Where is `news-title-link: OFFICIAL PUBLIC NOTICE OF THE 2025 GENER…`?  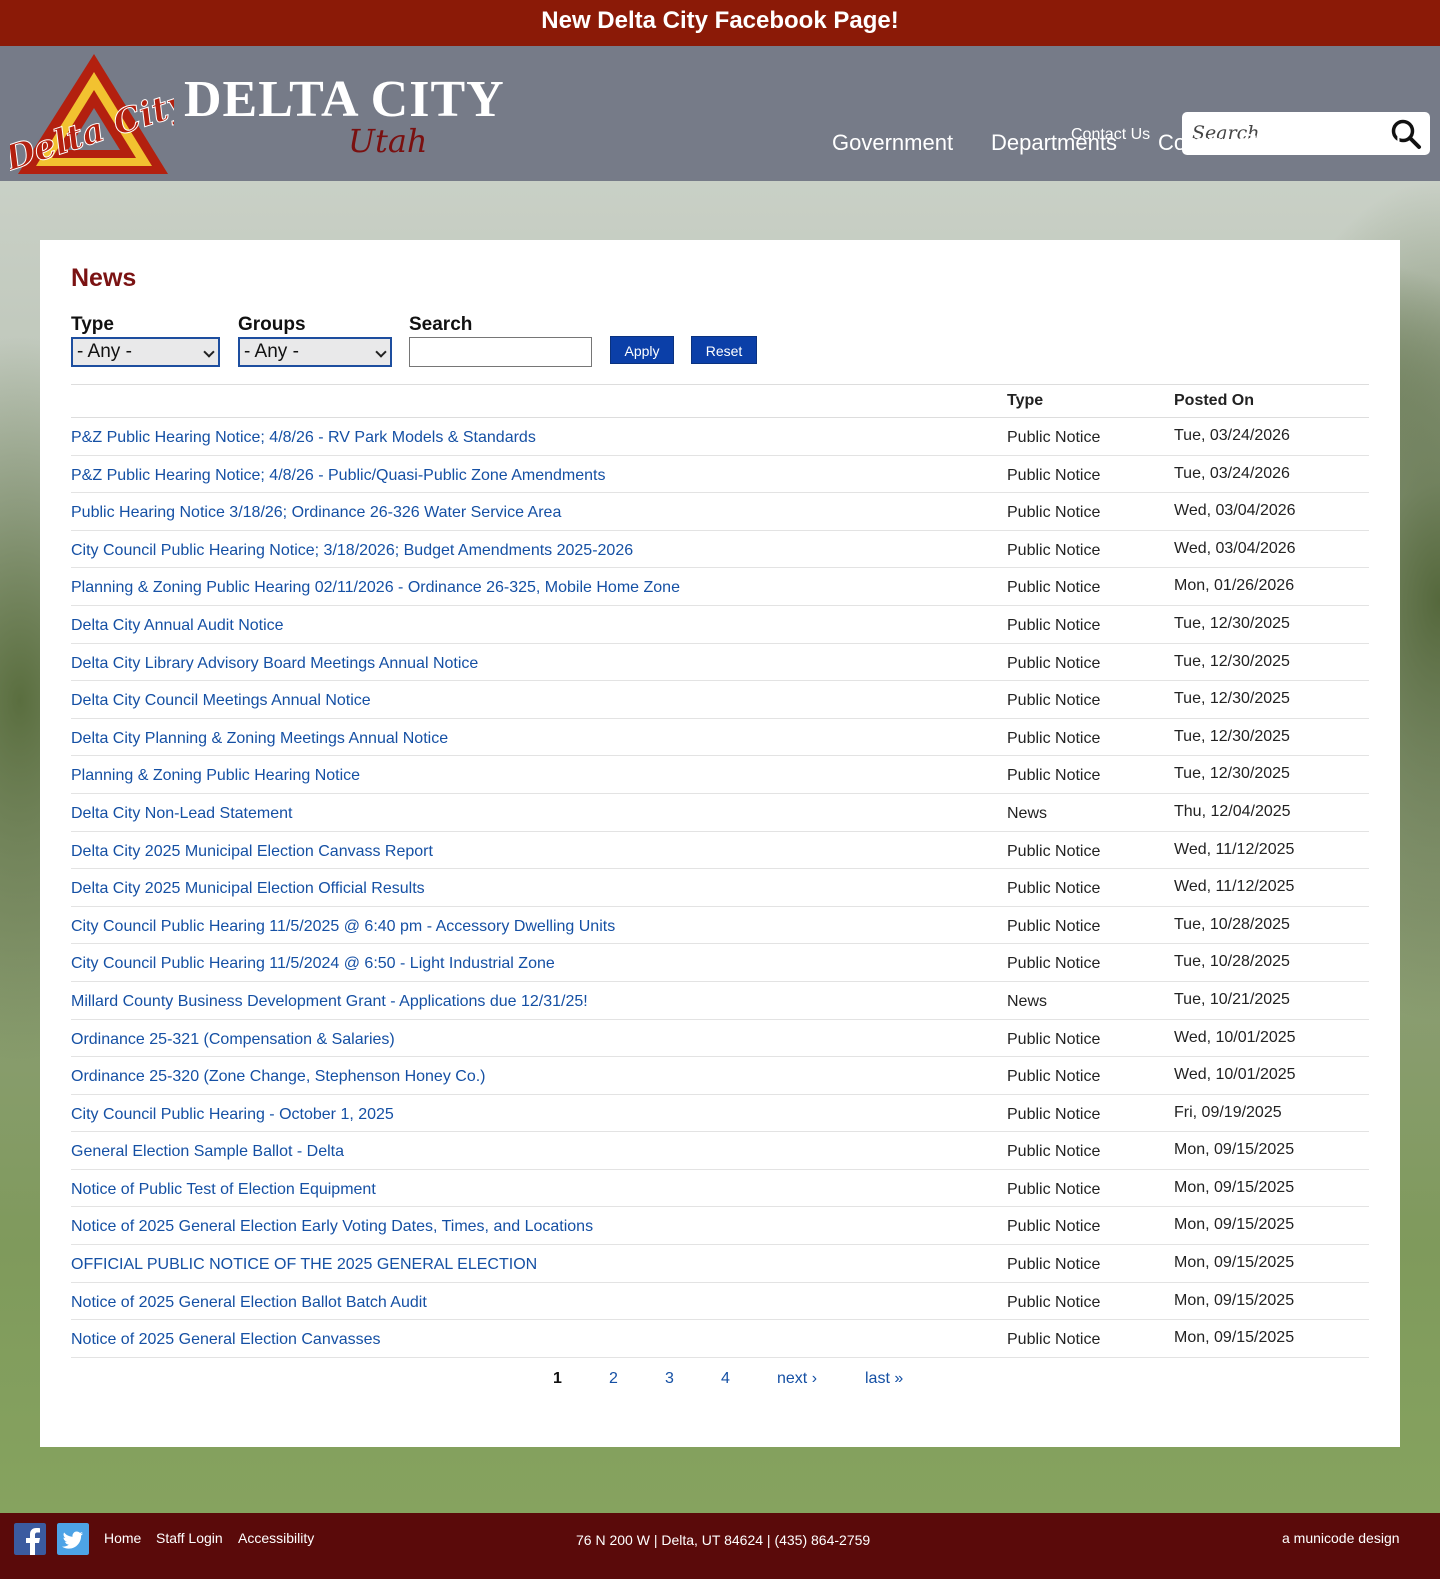 news-title-link: OFFICIAL PUBLIC NOTICE OF THE 2025 GENER… is located at coordinates (304, 1265).